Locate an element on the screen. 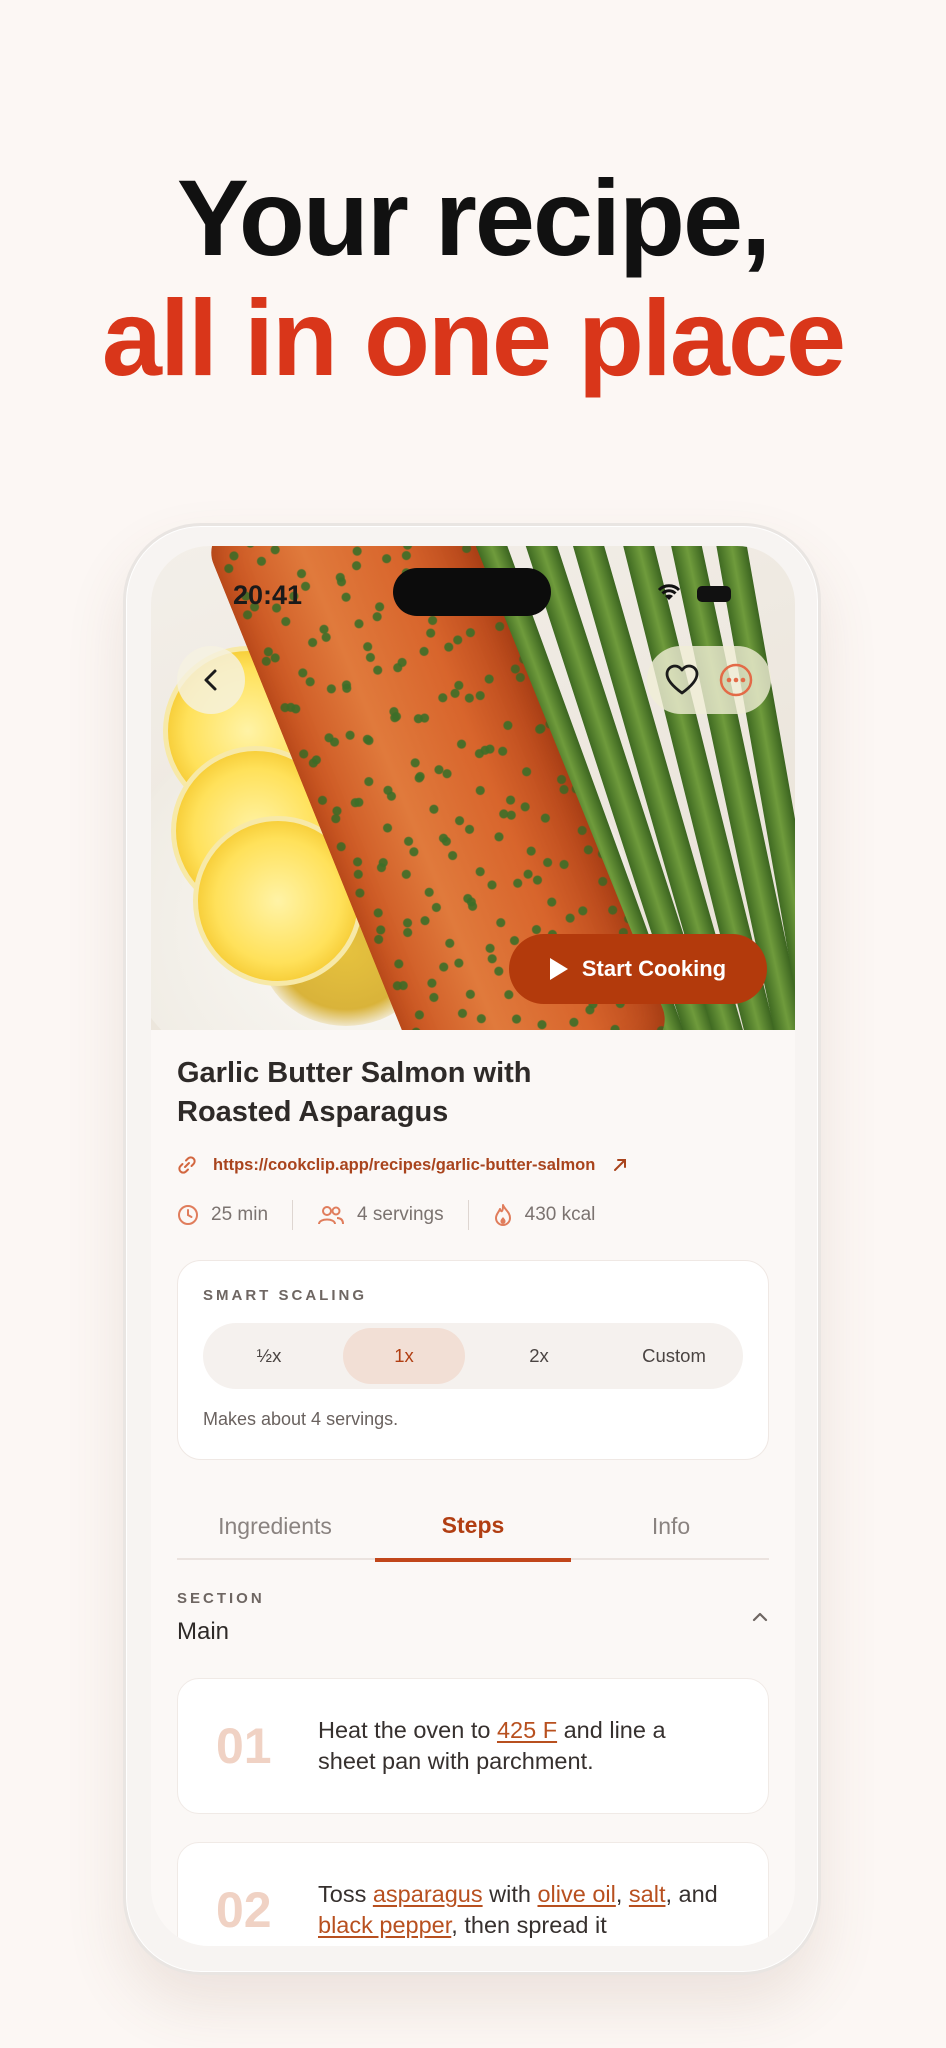 The width and height of the screenshot is (946, 2048). battery-icon is located at coordinates (714, 594).